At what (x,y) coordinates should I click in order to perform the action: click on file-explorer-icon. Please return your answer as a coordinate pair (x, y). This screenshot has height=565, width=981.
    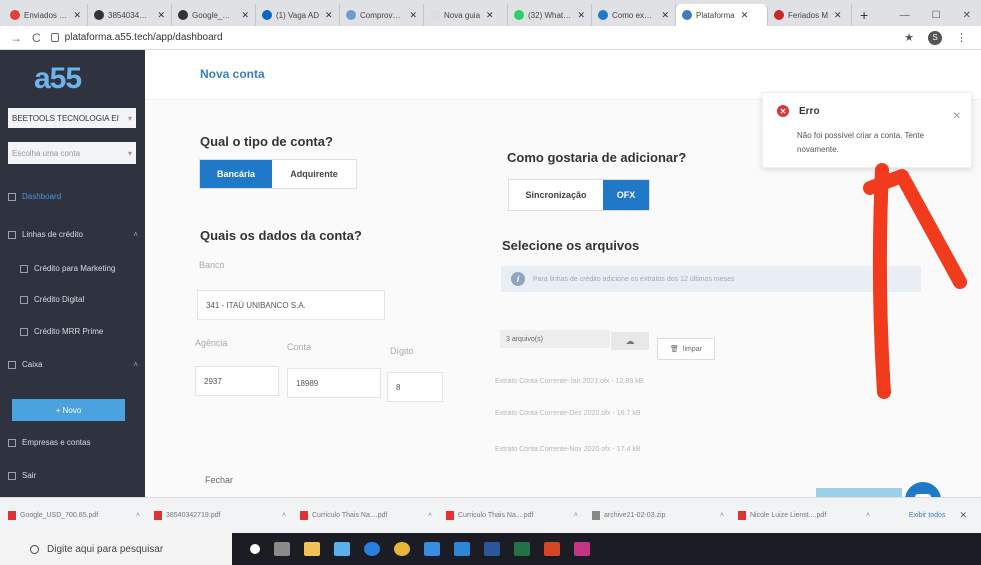
    Looking at the image, I should click on (312, 549).